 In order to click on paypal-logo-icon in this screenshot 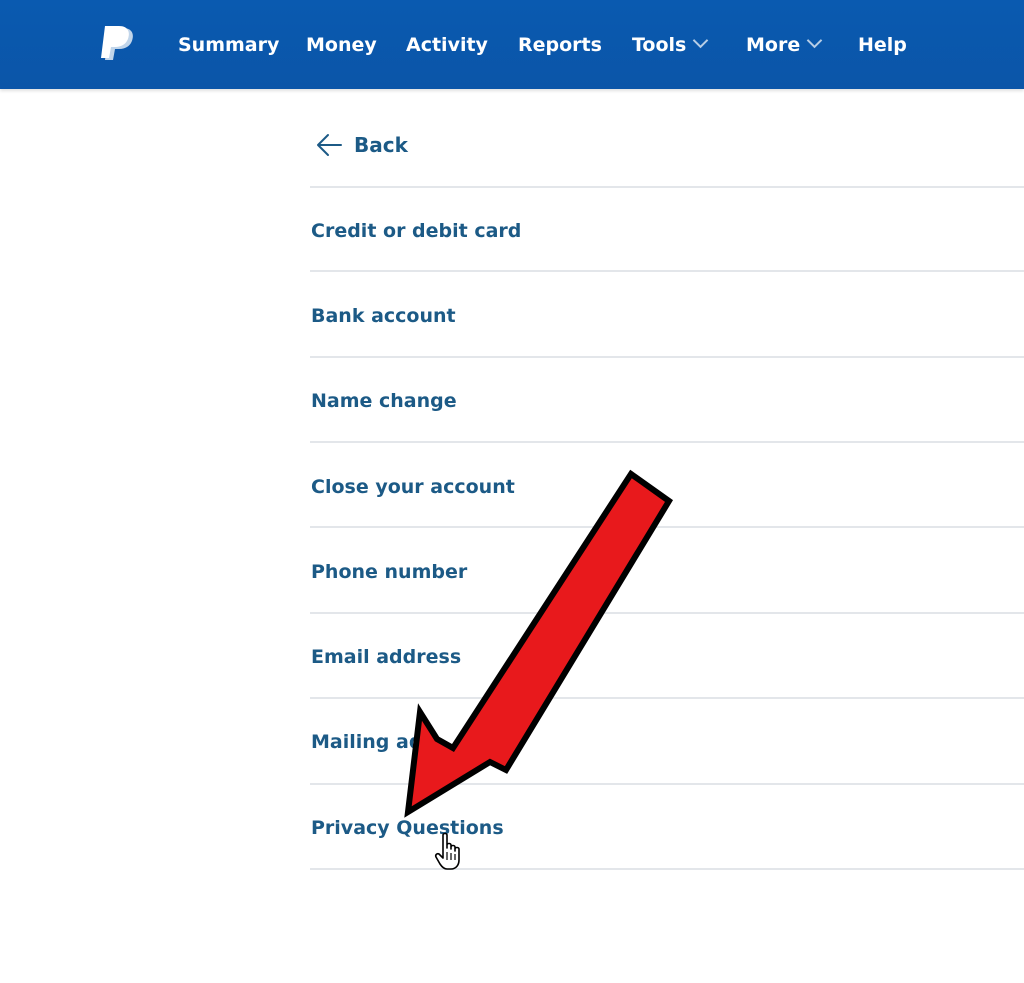, I will do `click(118, 45)`.